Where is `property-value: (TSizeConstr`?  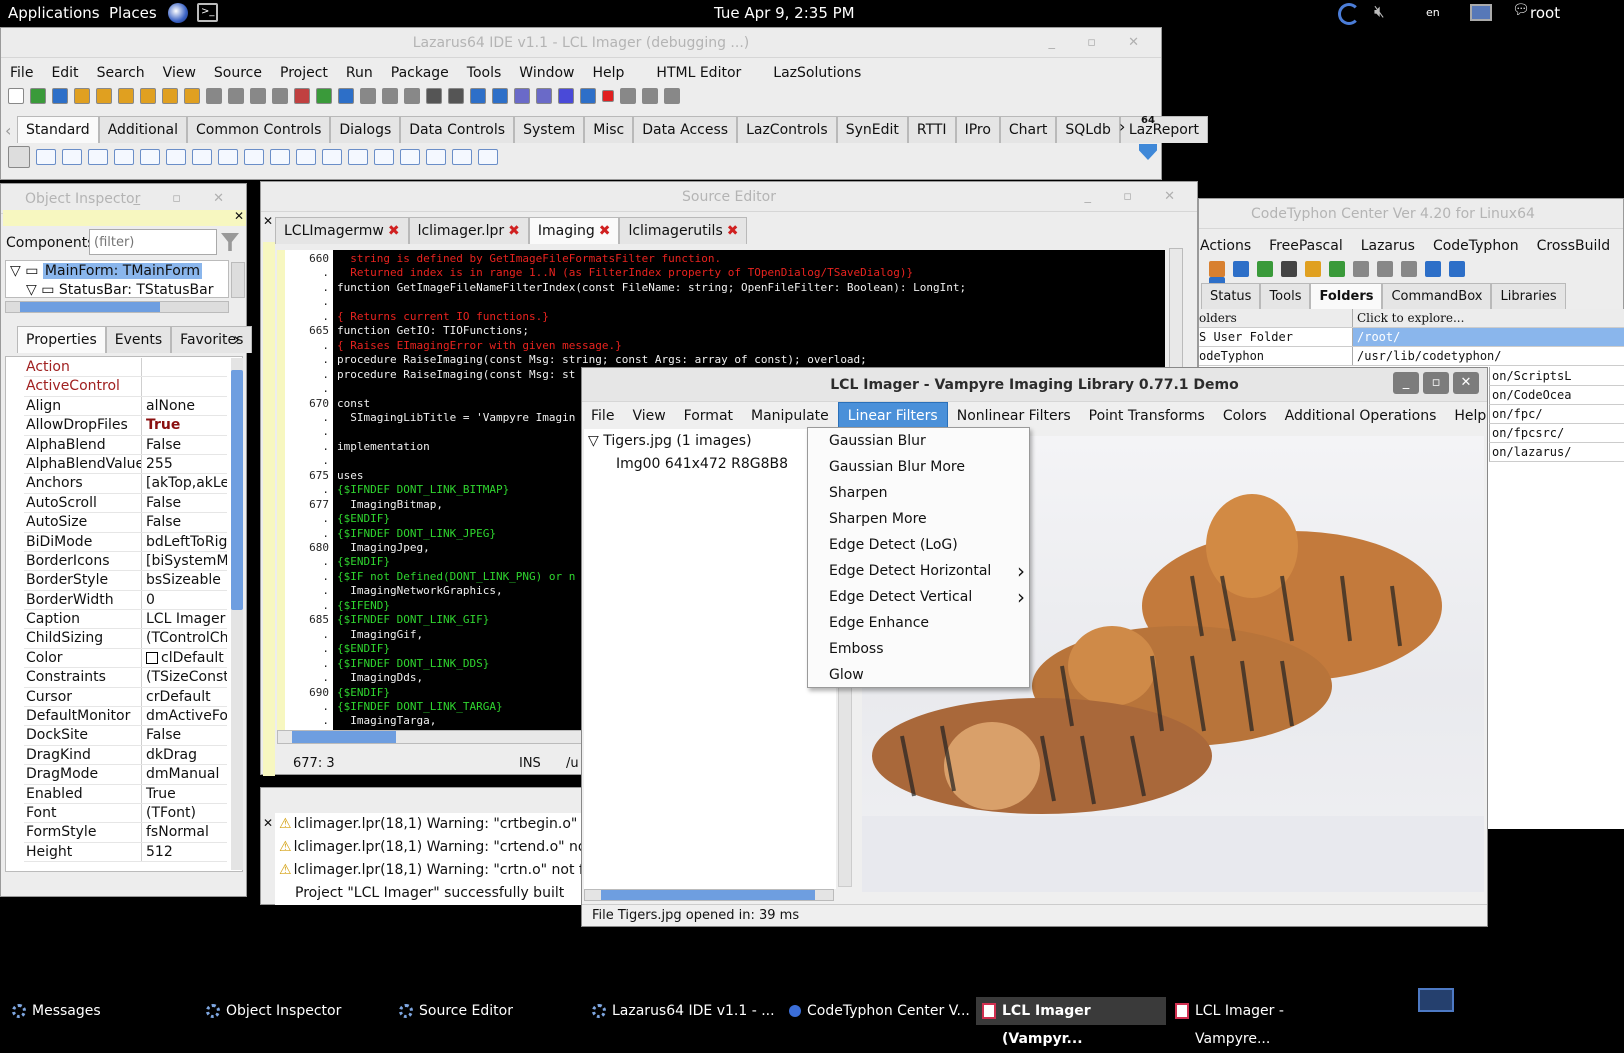 property-value: (TSizeConstr is located at coordinates (184, 677).